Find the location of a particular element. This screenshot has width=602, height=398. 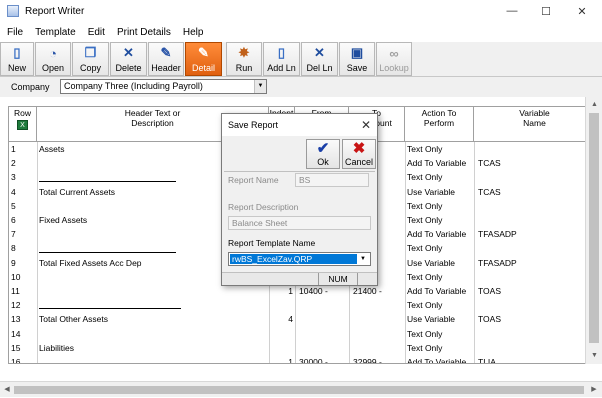

vertical-scrollbar: ▲ ▼ is located at coordinates (593, 230).